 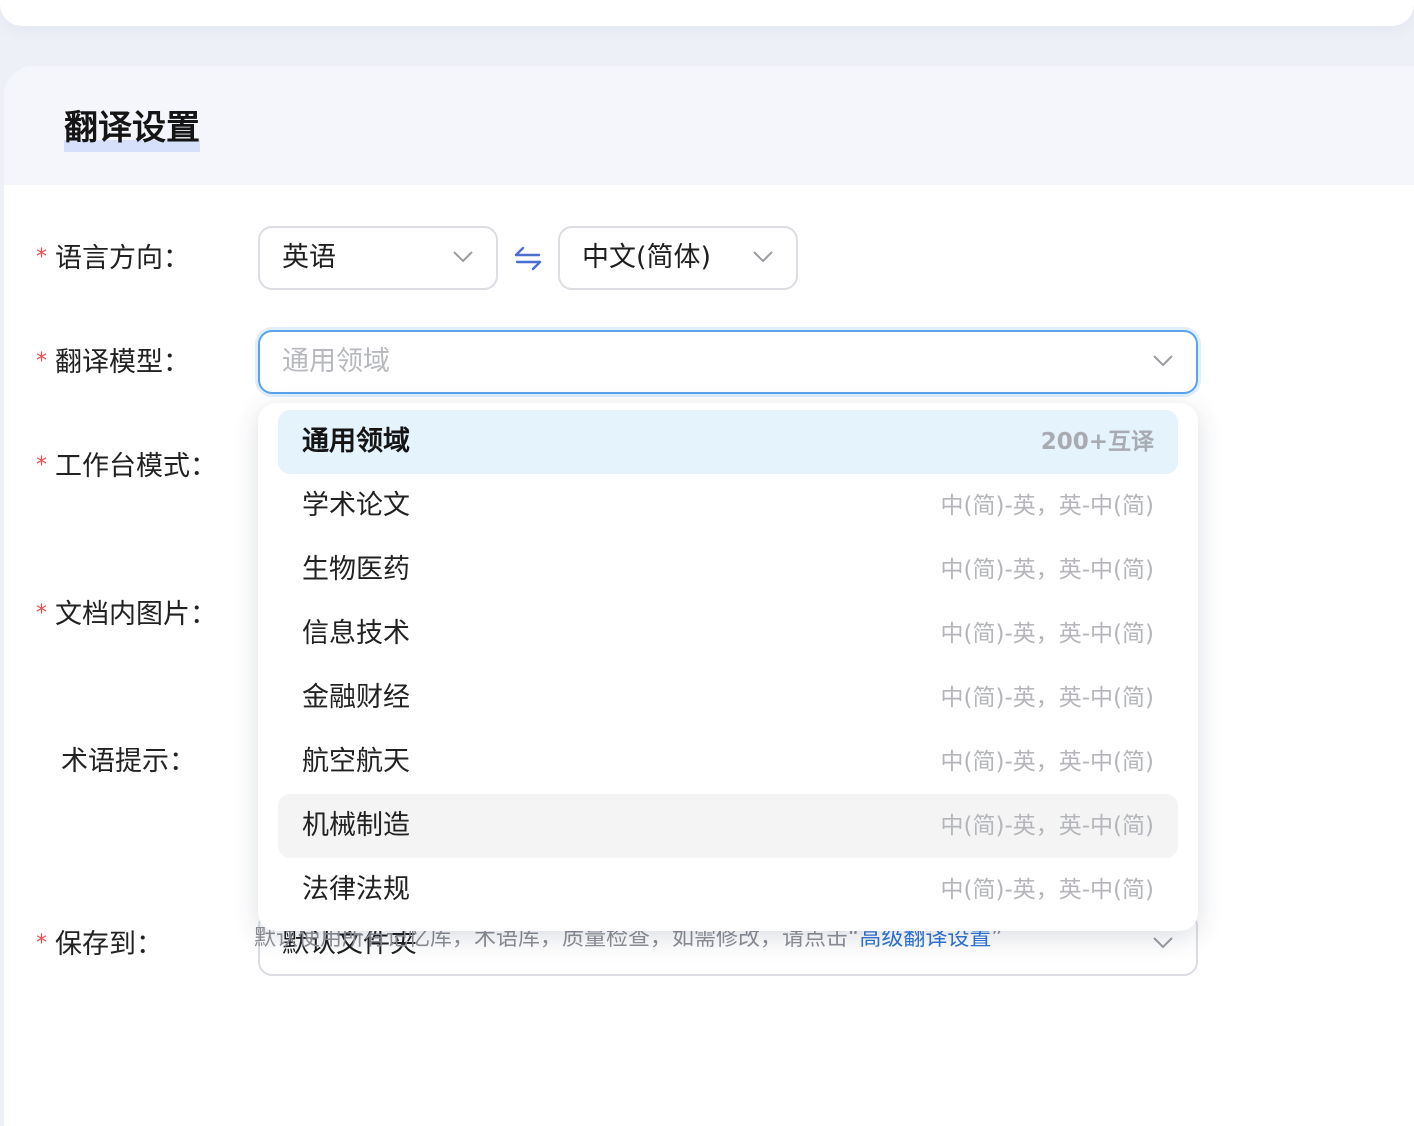 I want to click on model-option: 信息技术 中(简)-英，英-中(简), so click(x=728, y=634).